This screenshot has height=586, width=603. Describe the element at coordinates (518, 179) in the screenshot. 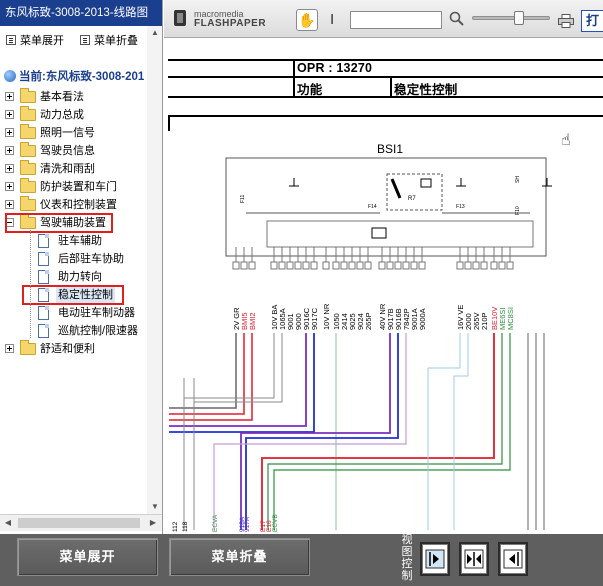

I see `fuse-label: SH` at that location.